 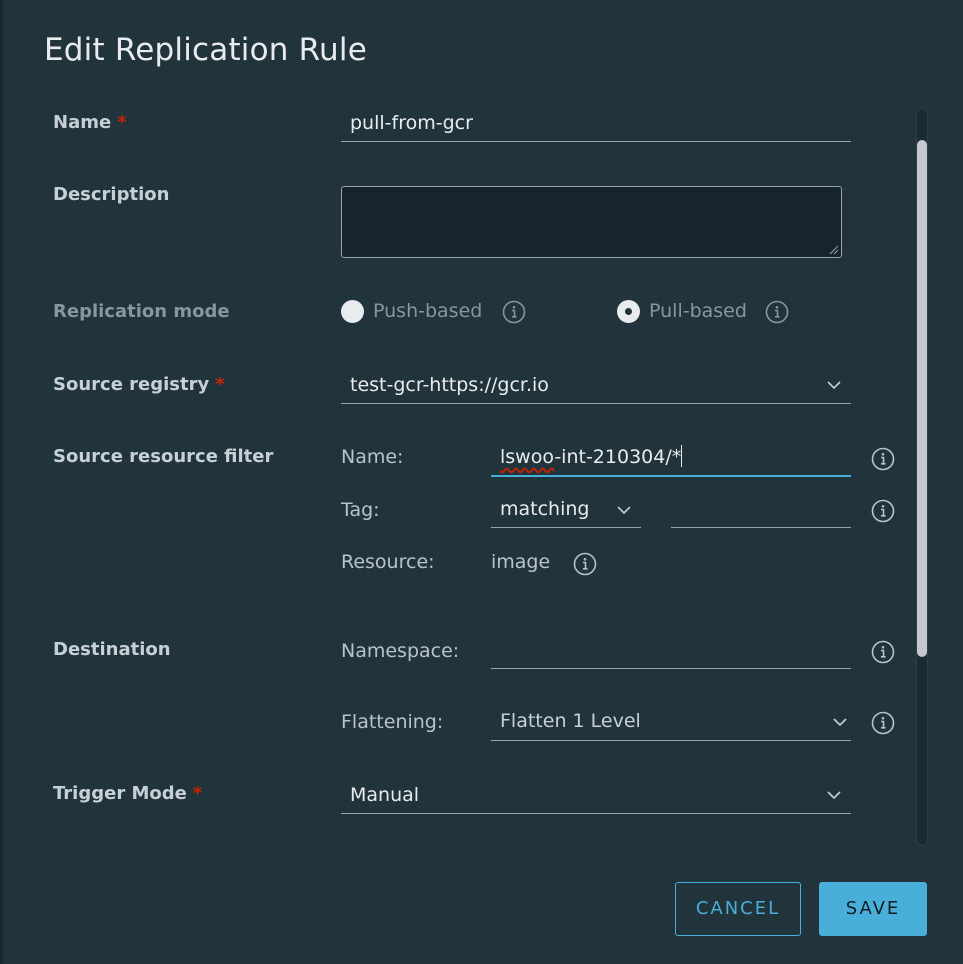 I want to click on namespace-label: Namespace:, so click(x=400, y=651).